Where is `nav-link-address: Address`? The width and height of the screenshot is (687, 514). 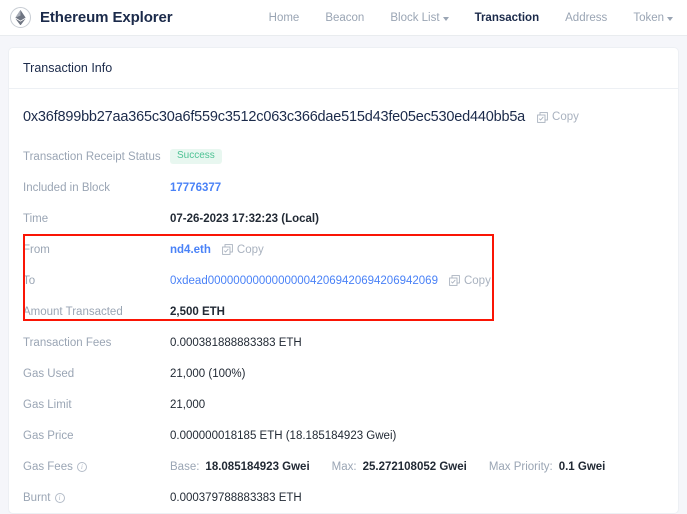
nav-link-address: Address is located at coordinates (586, 18).